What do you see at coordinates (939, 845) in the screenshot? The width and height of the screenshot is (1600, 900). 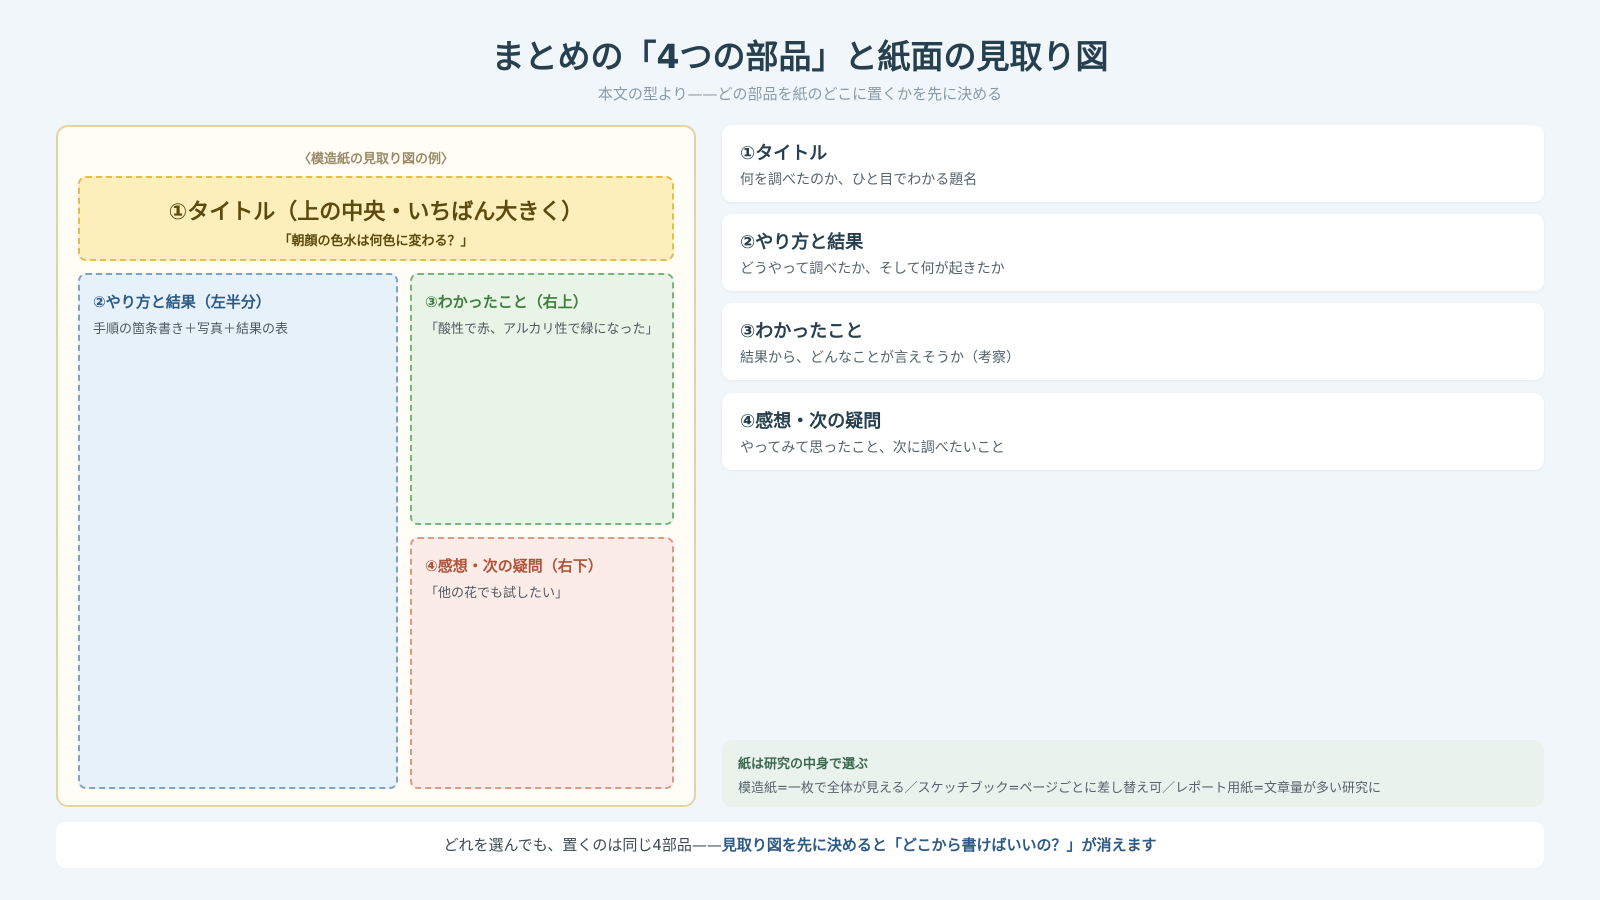 I see `footer-emphasis: 見取り図を先に決めると「どこから書けばいいの？」が消えます` at bounding box center [939, 845].